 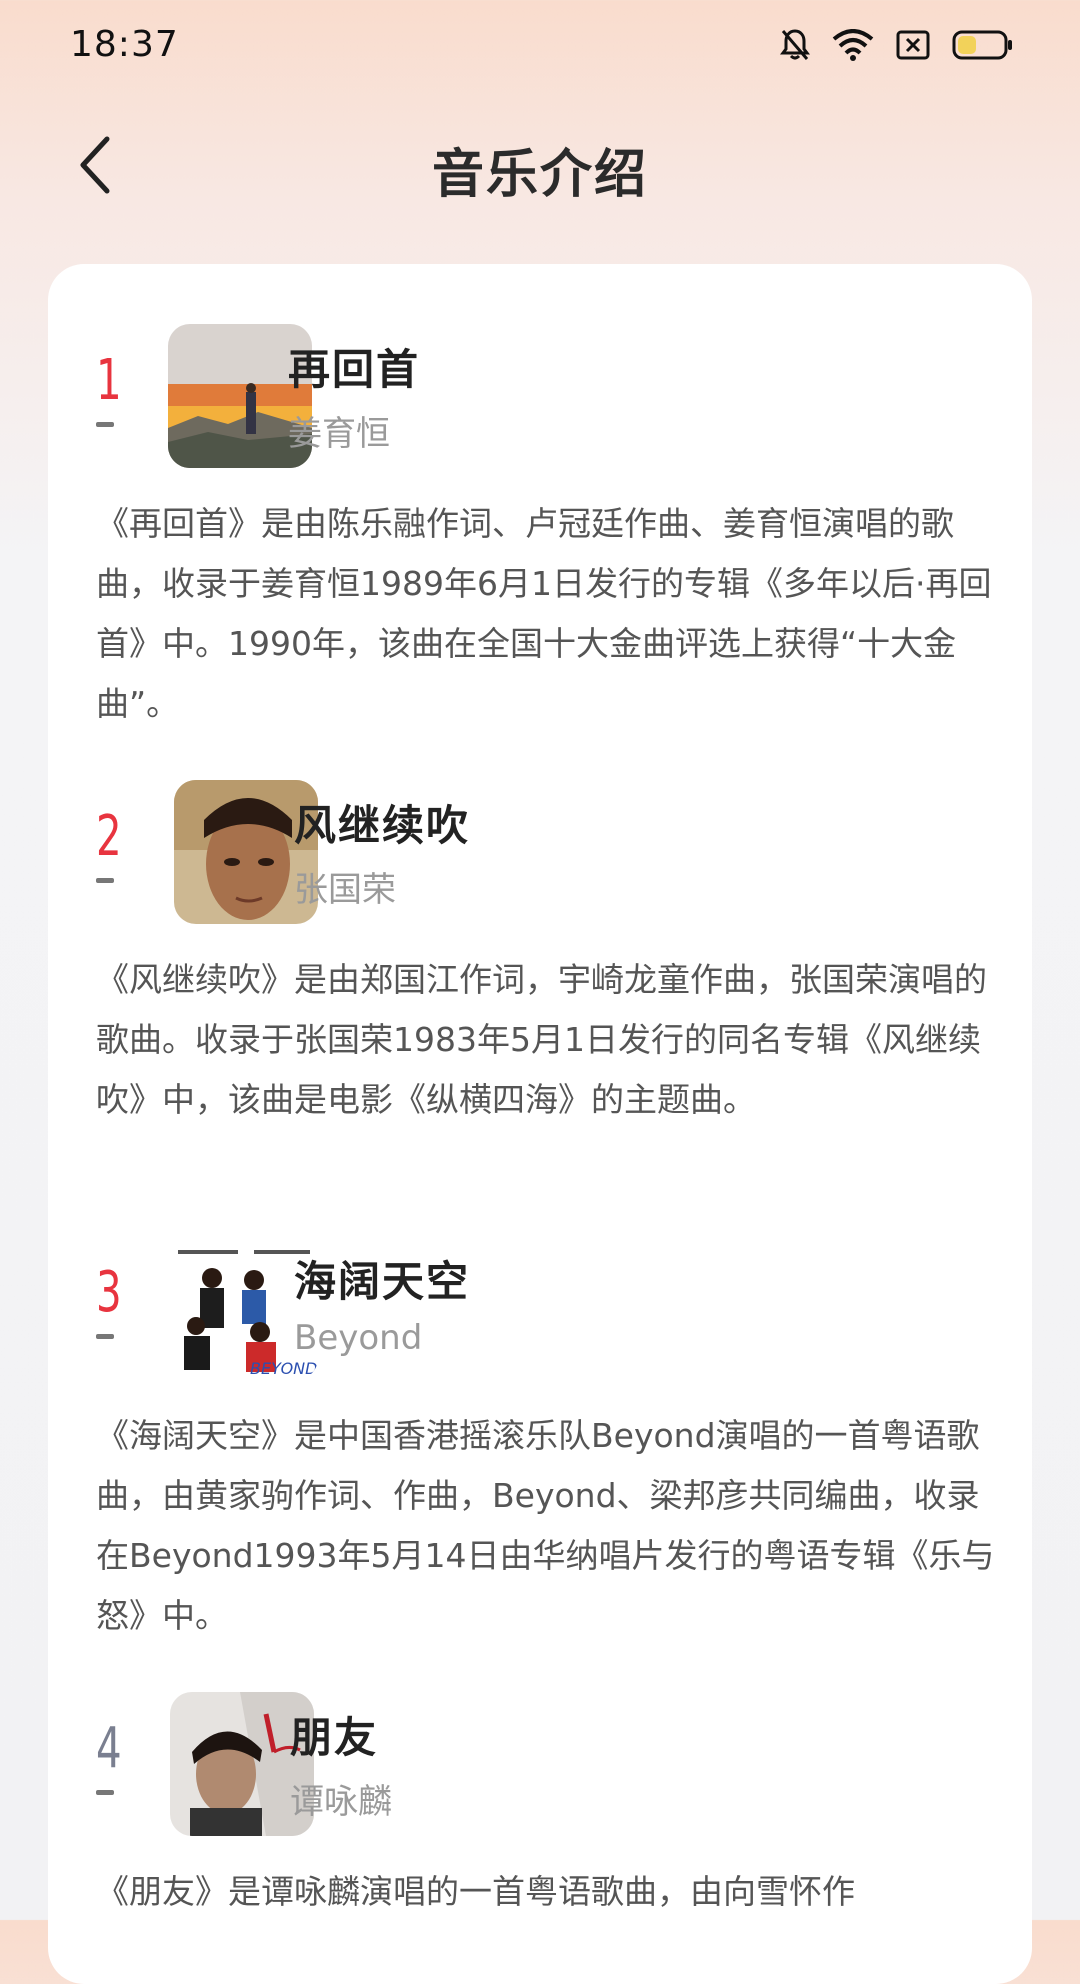 I want to click on sim-off-icon, so click(x=913, y=45).